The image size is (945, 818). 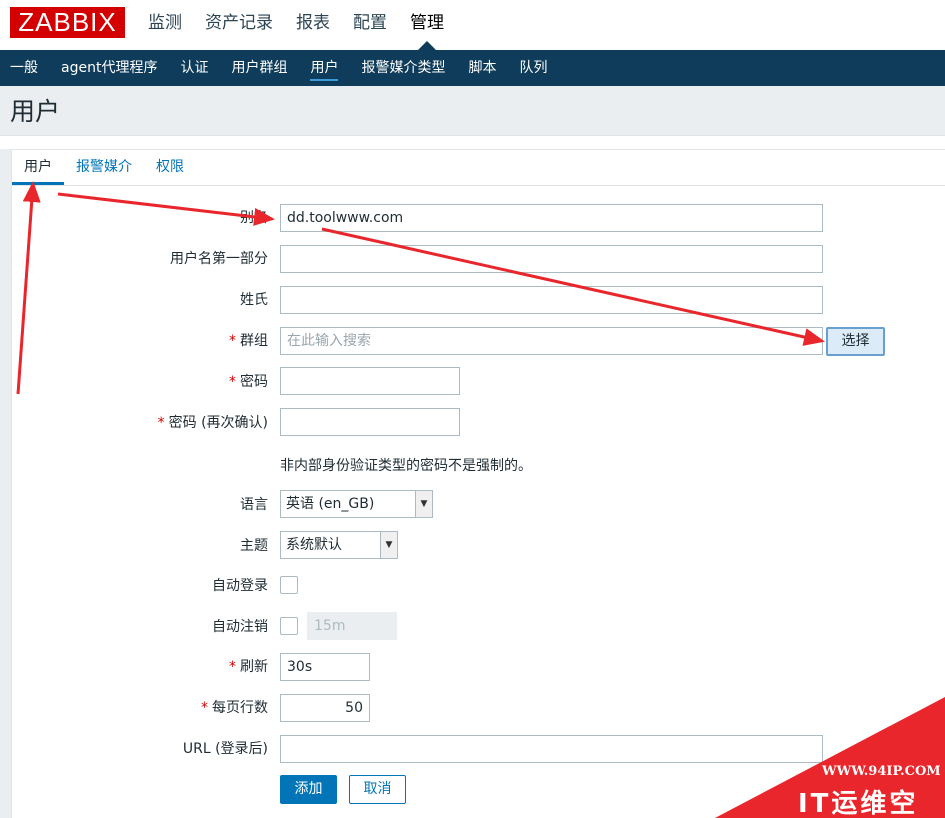 I want to click on subnav-user-groups: 用户群组, so click(x=259, y=68).